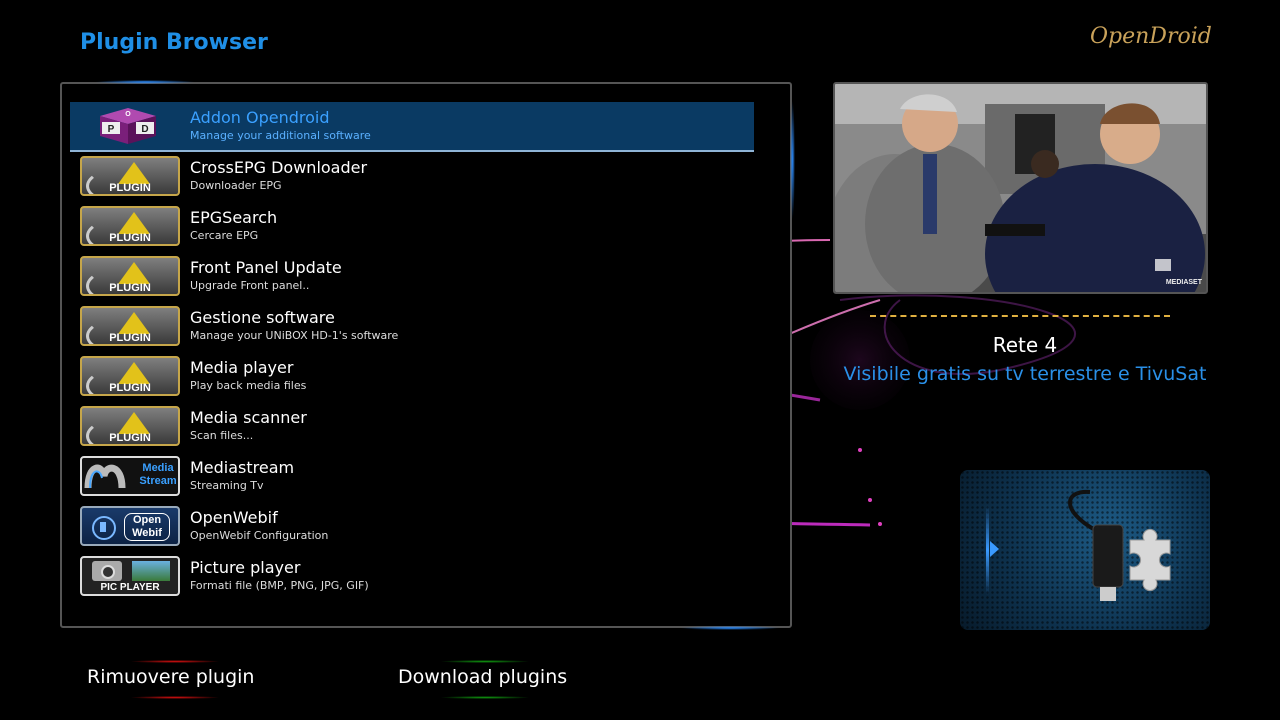 The height and width of the screenshot is (720, 1280). I want to click on panel-indicator-line, so click(987, 550).